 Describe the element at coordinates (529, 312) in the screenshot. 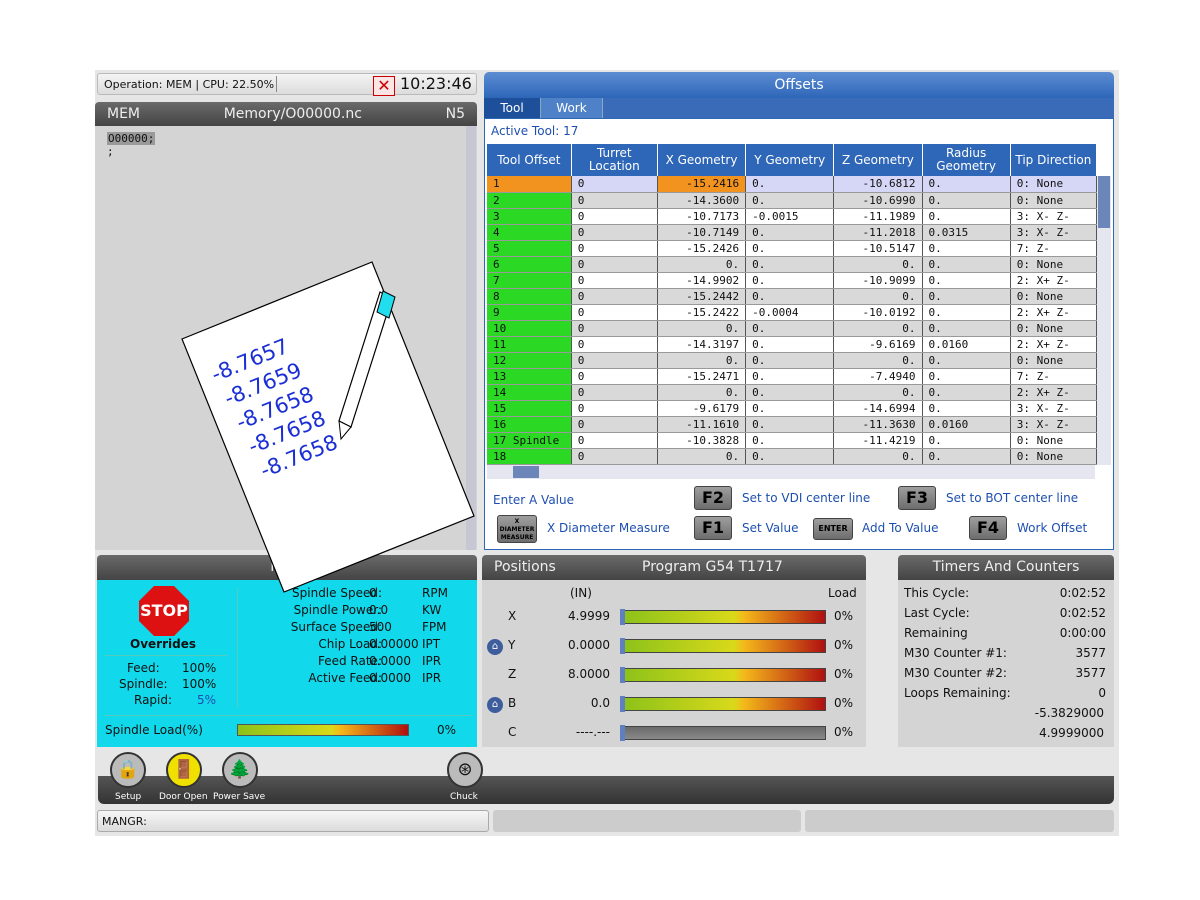

I see `offset-cell: 9` at that location.